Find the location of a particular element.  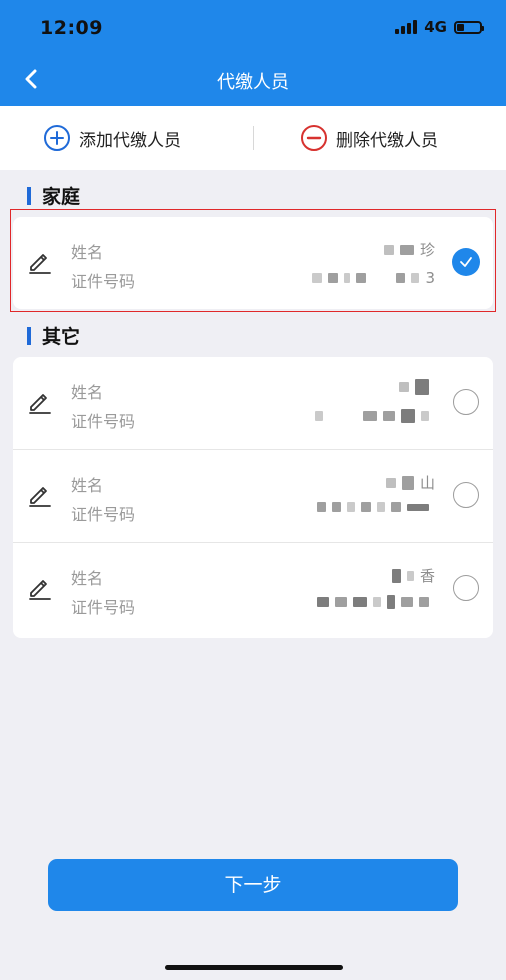

add-person-label: 添加代缴人员 is located at coordinates (130, 140).